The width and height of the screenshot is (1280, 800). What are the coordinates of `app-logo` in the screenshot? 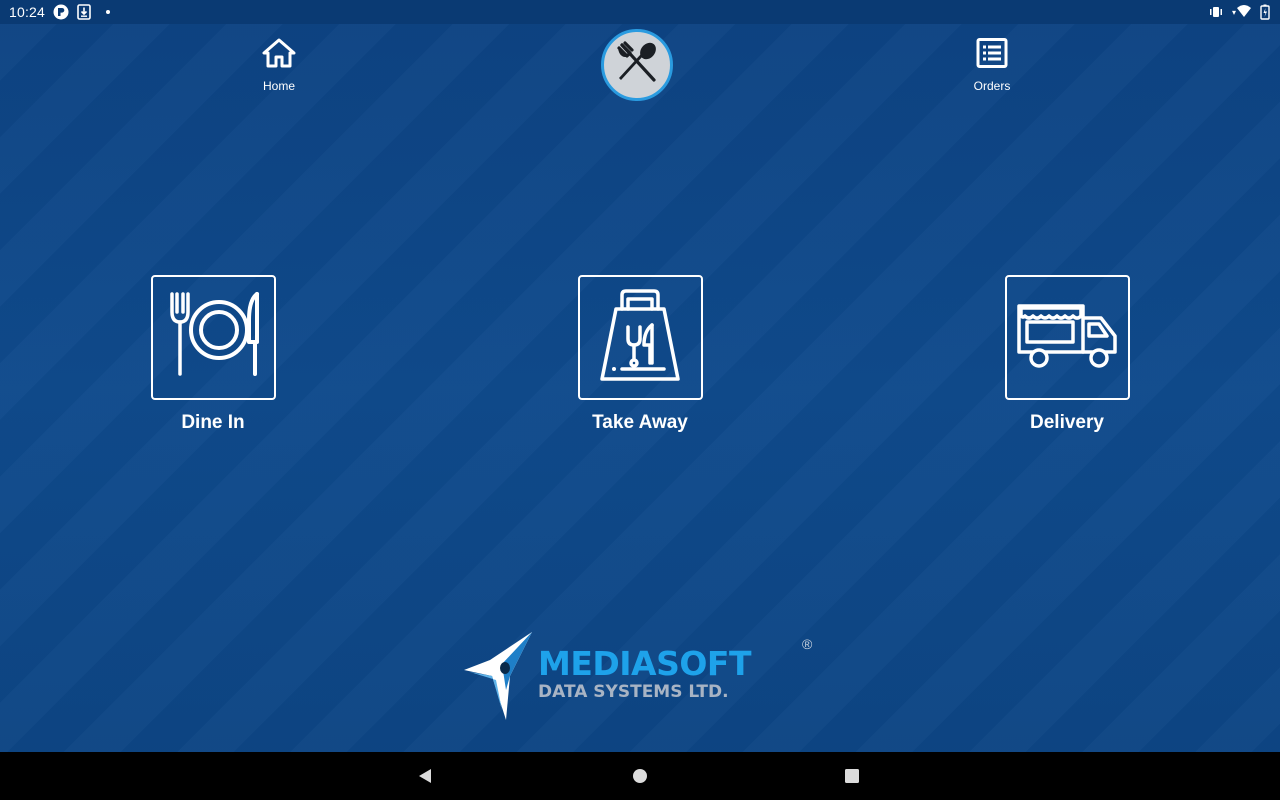 It's located at (637, 65).